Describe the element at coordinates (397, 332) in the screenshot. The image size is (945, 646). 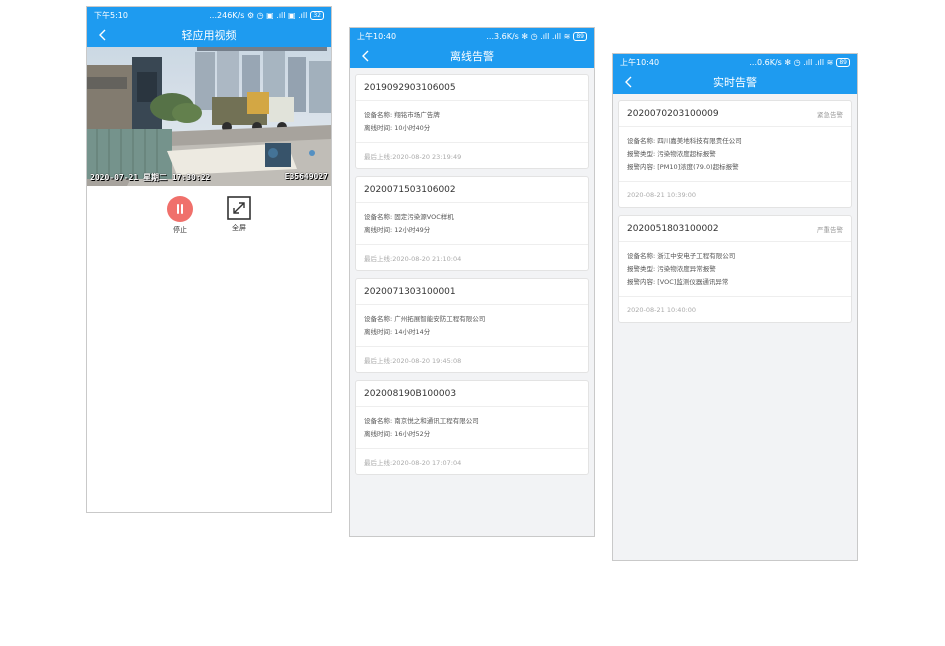
I see `offline-duration: 离线时间: 14小时14分` at that location.